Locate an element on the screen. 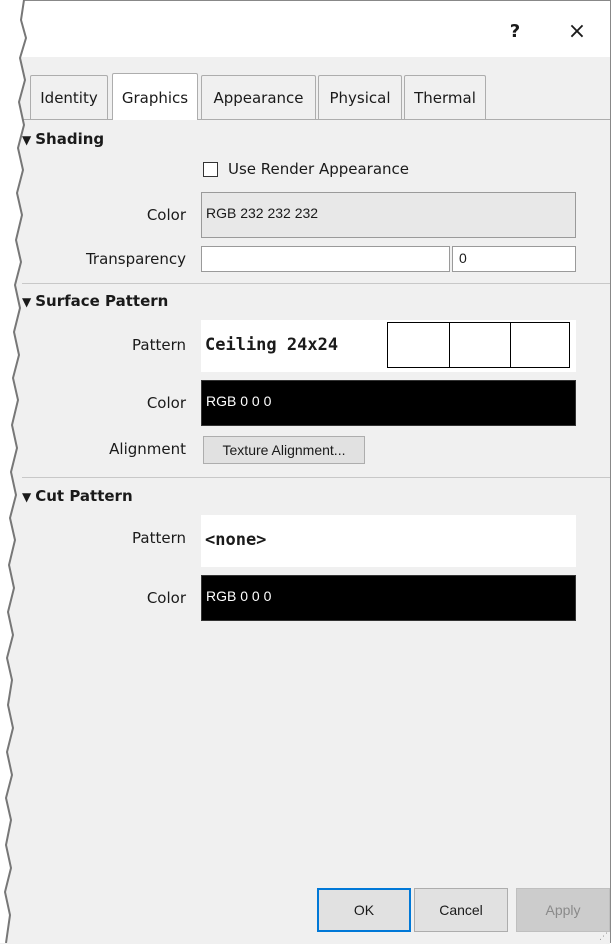 The width and height of the screenshot is (611, 944). title-bar: ? × is located at coordinates (305, 29).